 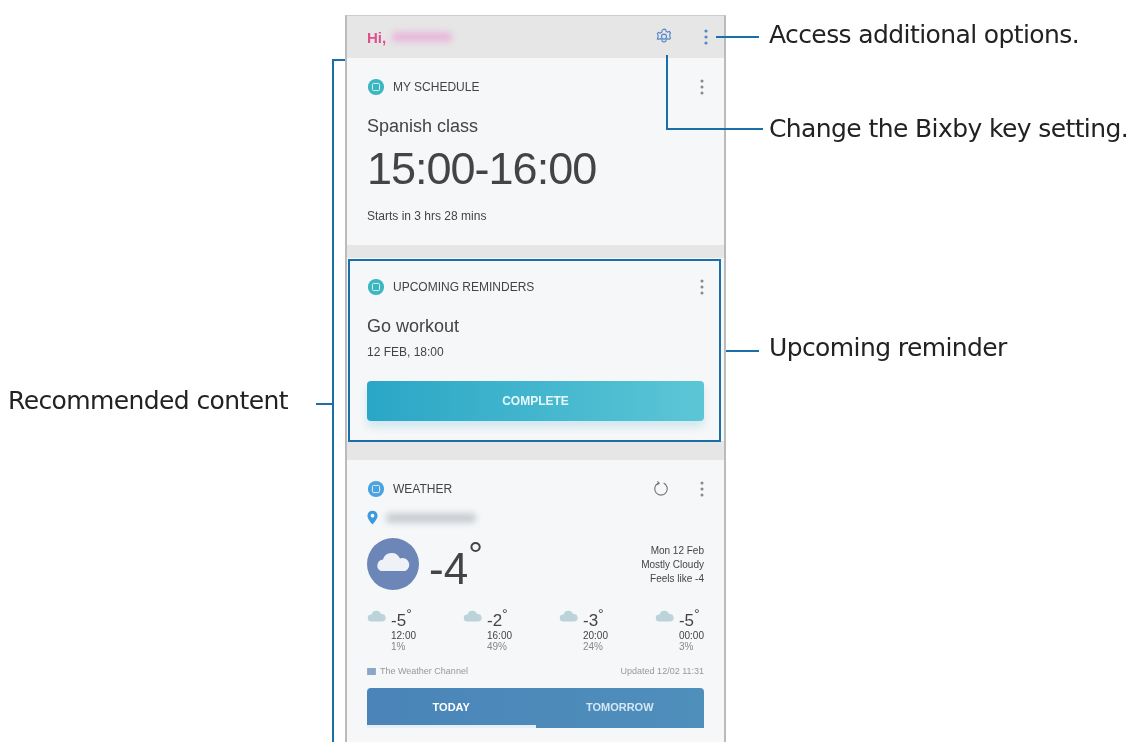 I want to click on precipitation-chance: 1%, so click(x=399, y=647).